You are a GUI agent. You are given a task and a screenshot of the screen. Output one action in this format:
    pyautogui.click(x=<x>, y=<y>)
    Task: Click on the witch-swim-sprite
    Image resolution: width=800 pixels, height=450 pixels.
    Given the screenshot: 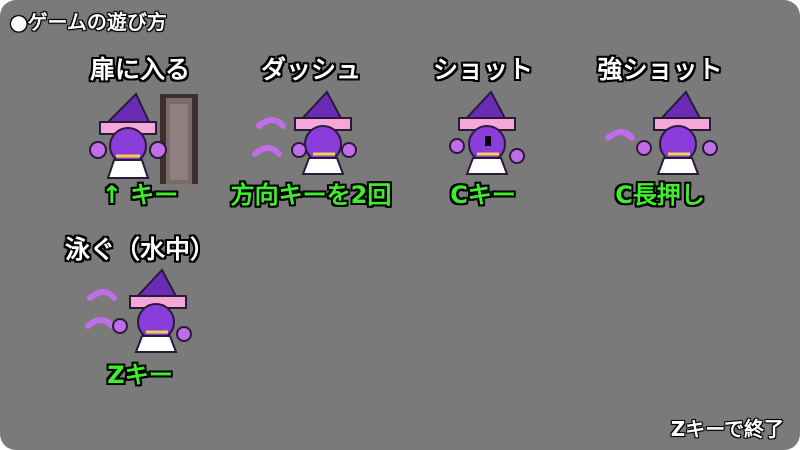 What is the action you would take?
    pyautogui.click(x=140, y=314)
    